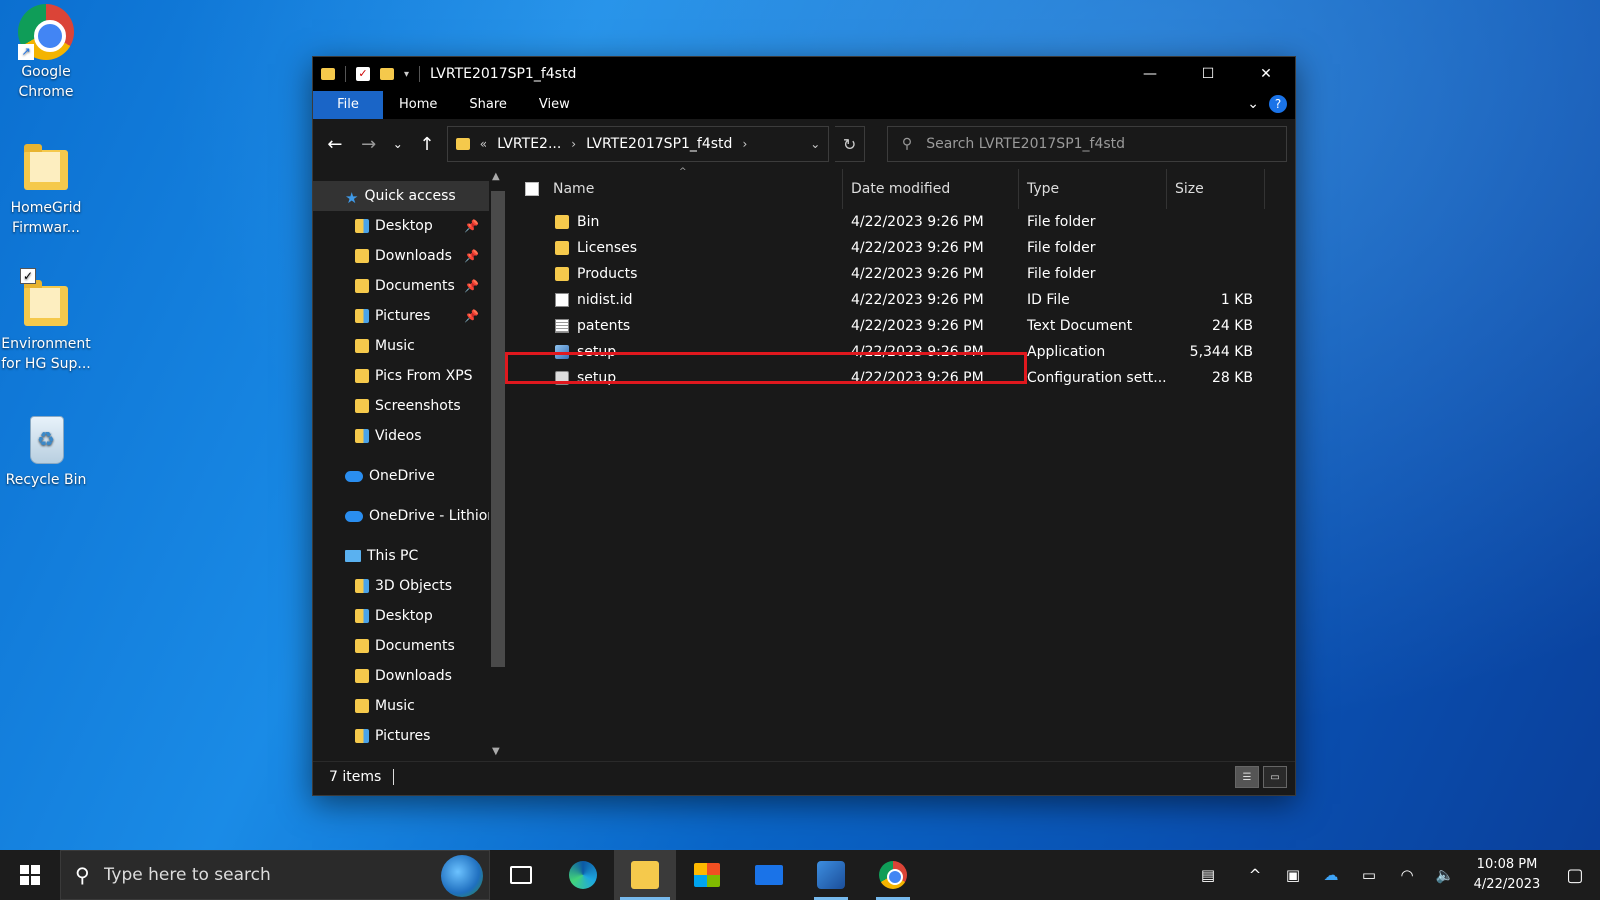 The width and height of the screenshot is (1600, 900). I want to click on nav-downloads: Downloads 📌, so click(410, 256).